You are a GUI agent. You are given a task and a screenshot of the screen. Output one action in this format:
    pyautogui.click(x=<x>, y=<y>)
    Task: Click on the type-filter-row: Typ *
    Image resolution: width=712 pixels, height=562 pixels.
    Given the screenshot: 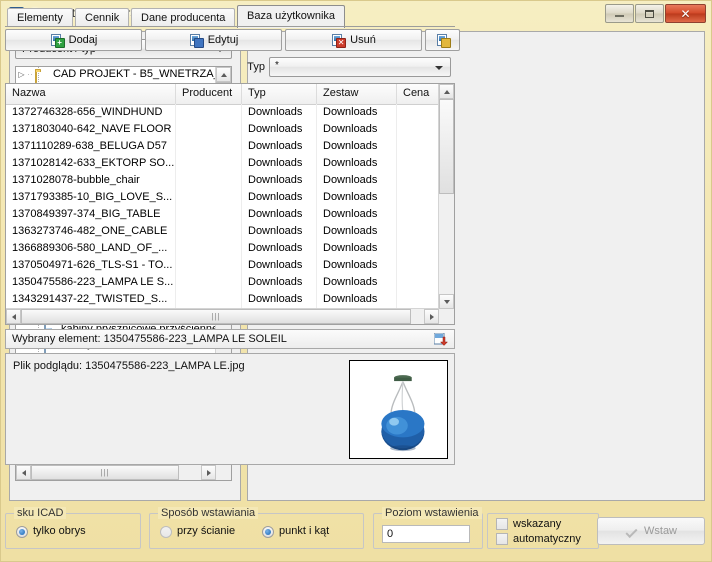 What is the action you would take?
    pyautogui.click(x=230, y=68)
    